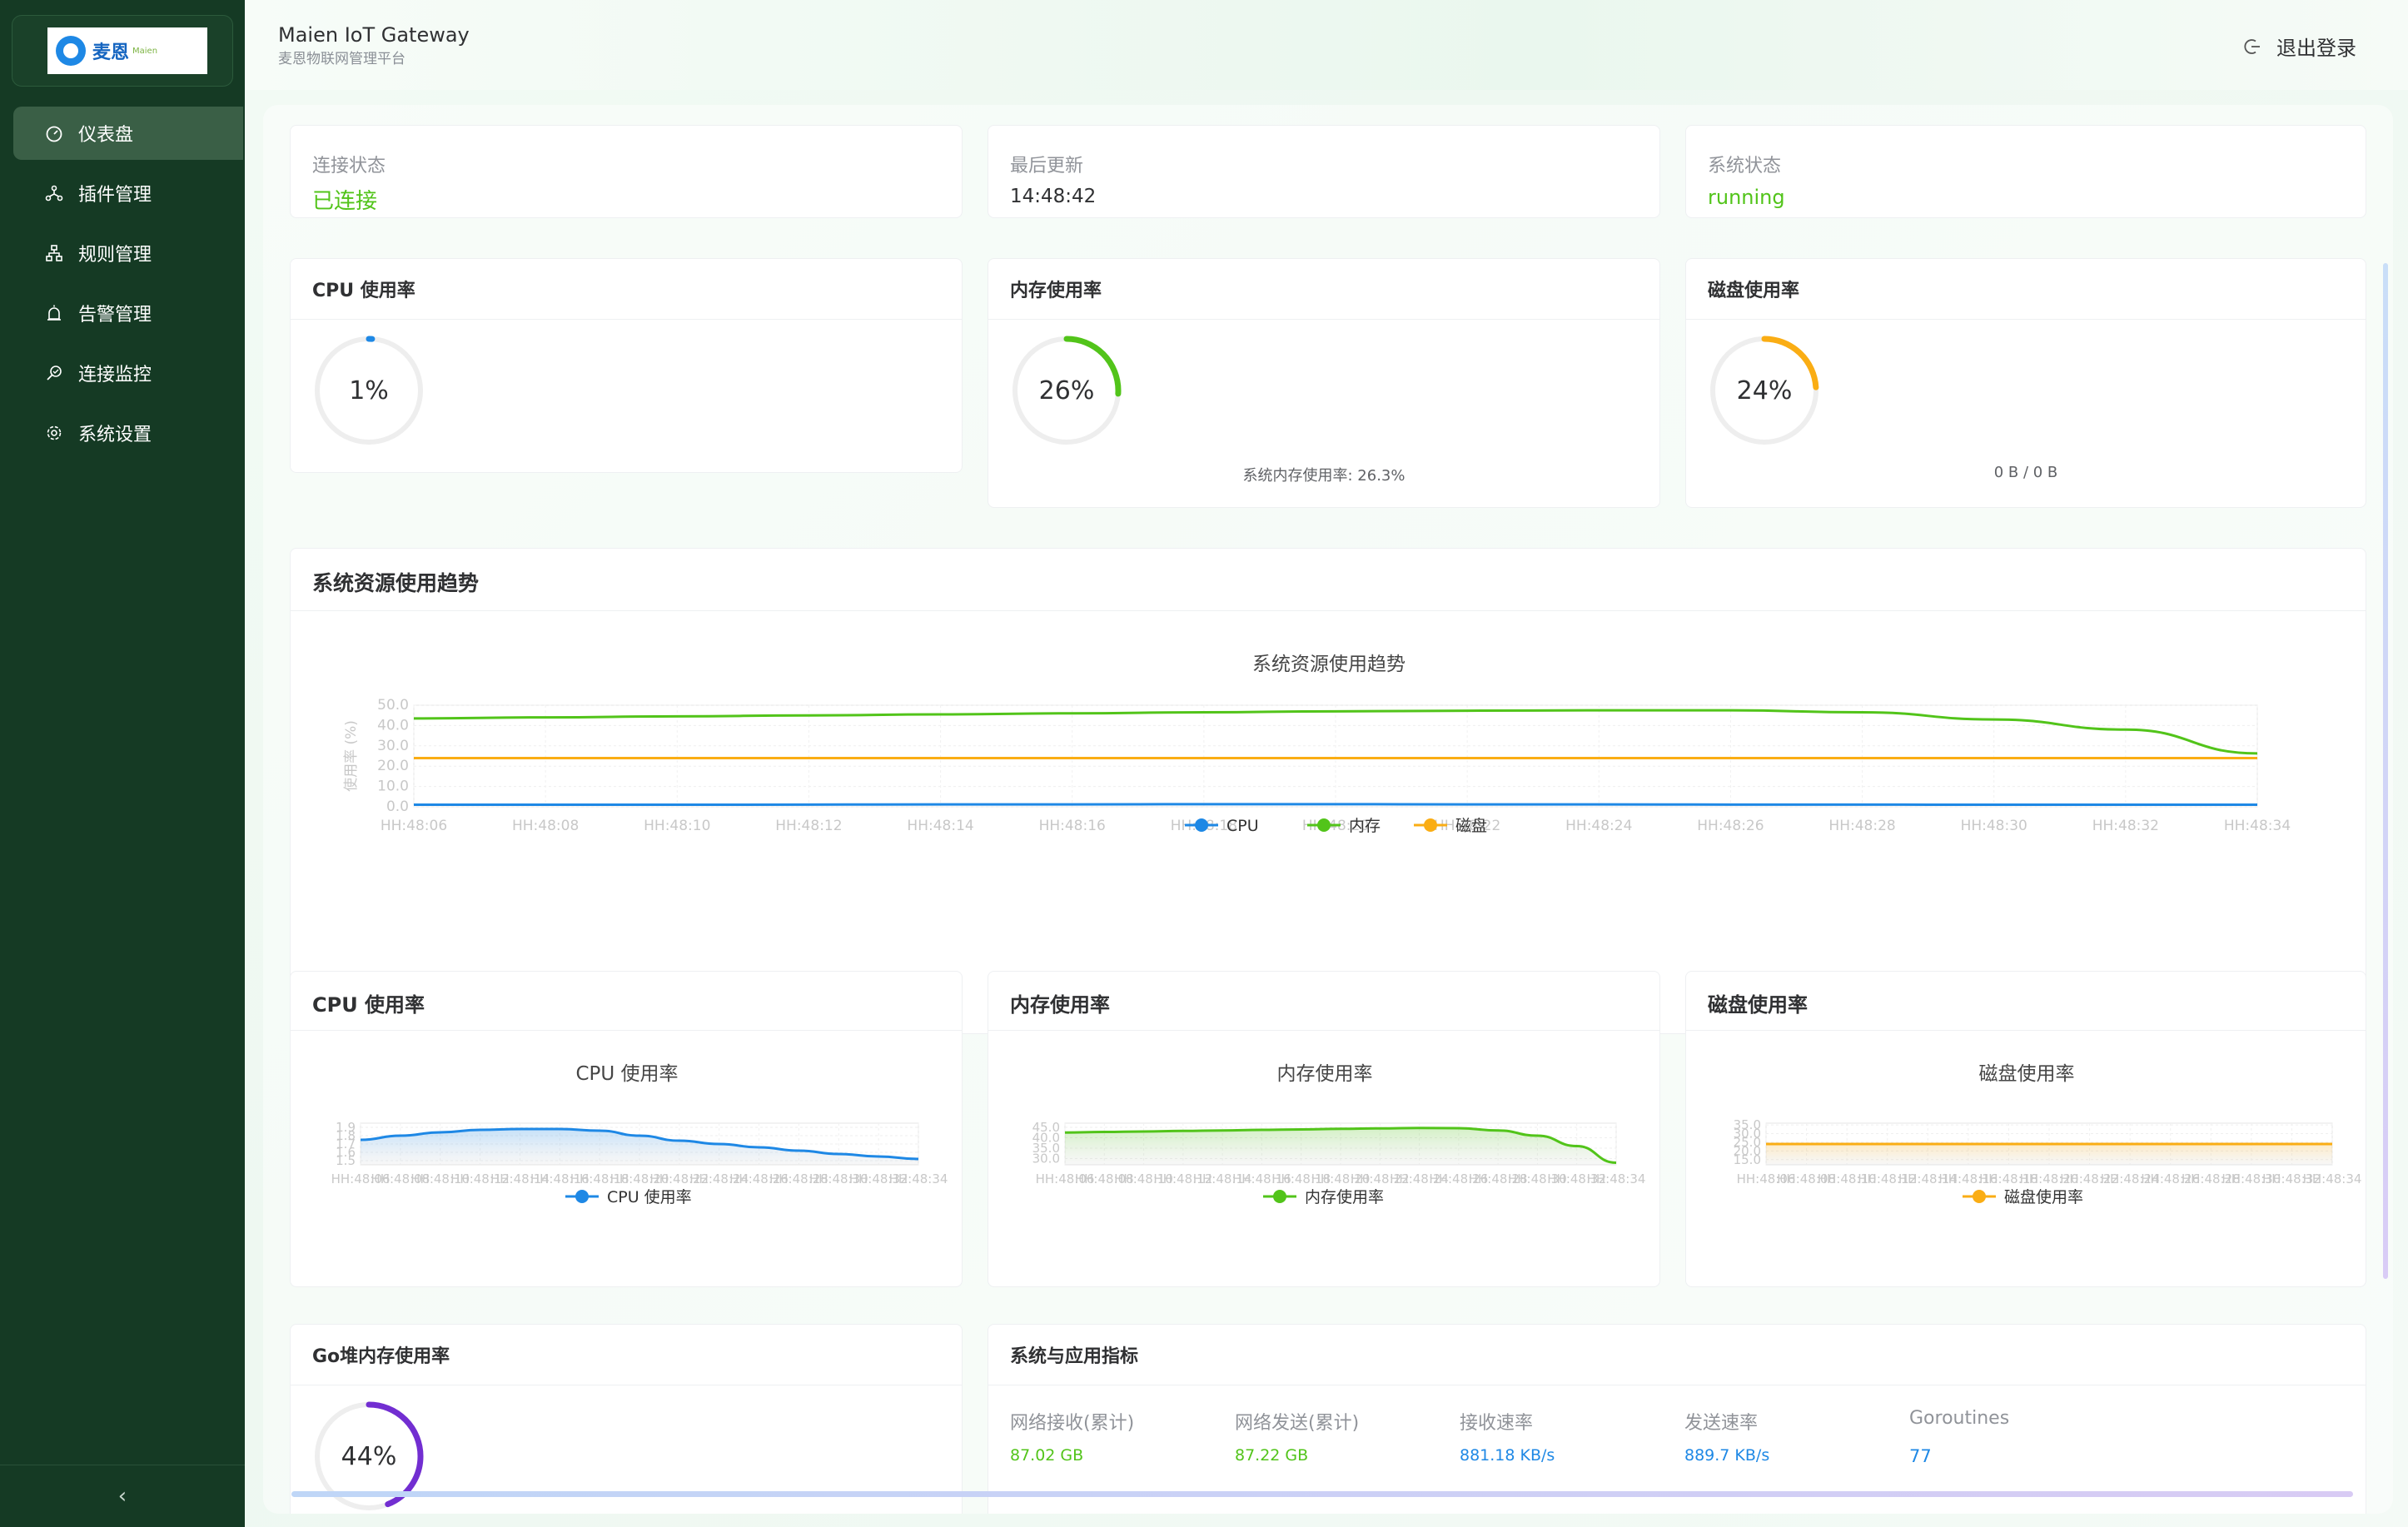 Image resolution: width=2408 pixels, height=1527 pixels. What do you see at coordinates (342, 59) in the screenshot?
I see `app-subtitle: 麦恩物联网管理平台` at bounding box center [342, 59].